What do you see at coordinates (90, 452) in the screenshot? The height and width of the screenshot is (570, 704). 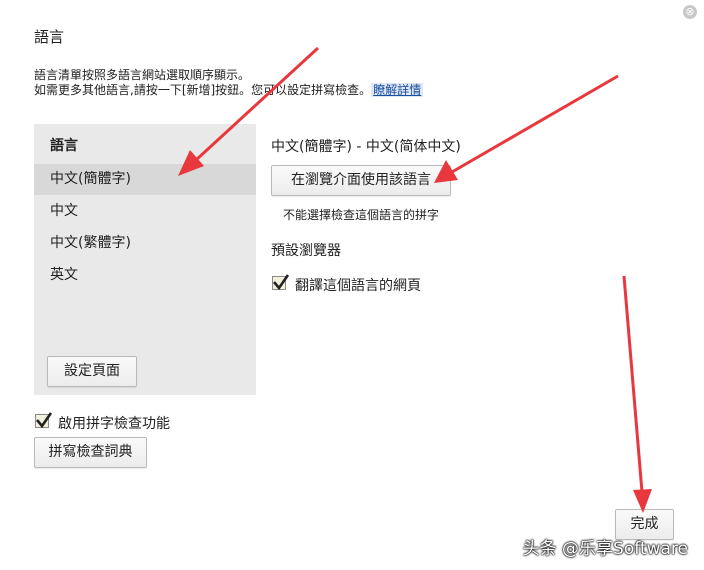 I see `spellcheck-dictionary-button: 拼寫檢查詞典` at bounding box center [90, 452].